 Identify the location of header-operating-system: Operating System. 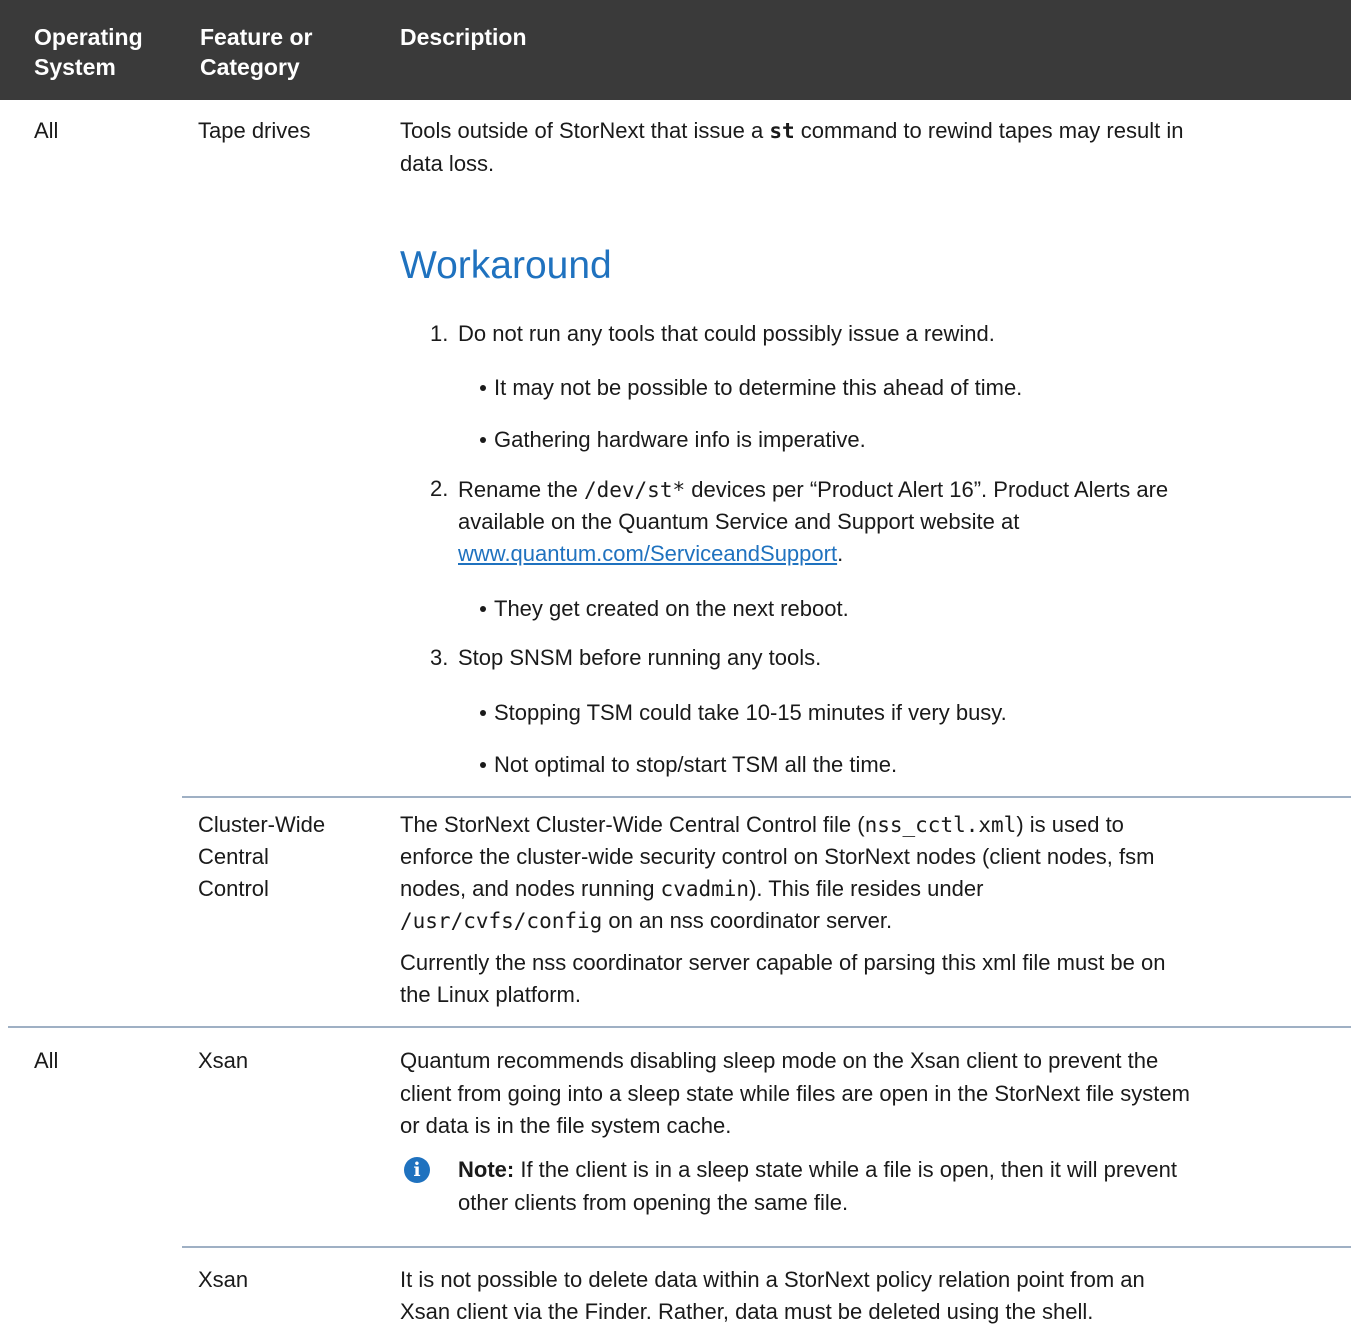
(88, 52).